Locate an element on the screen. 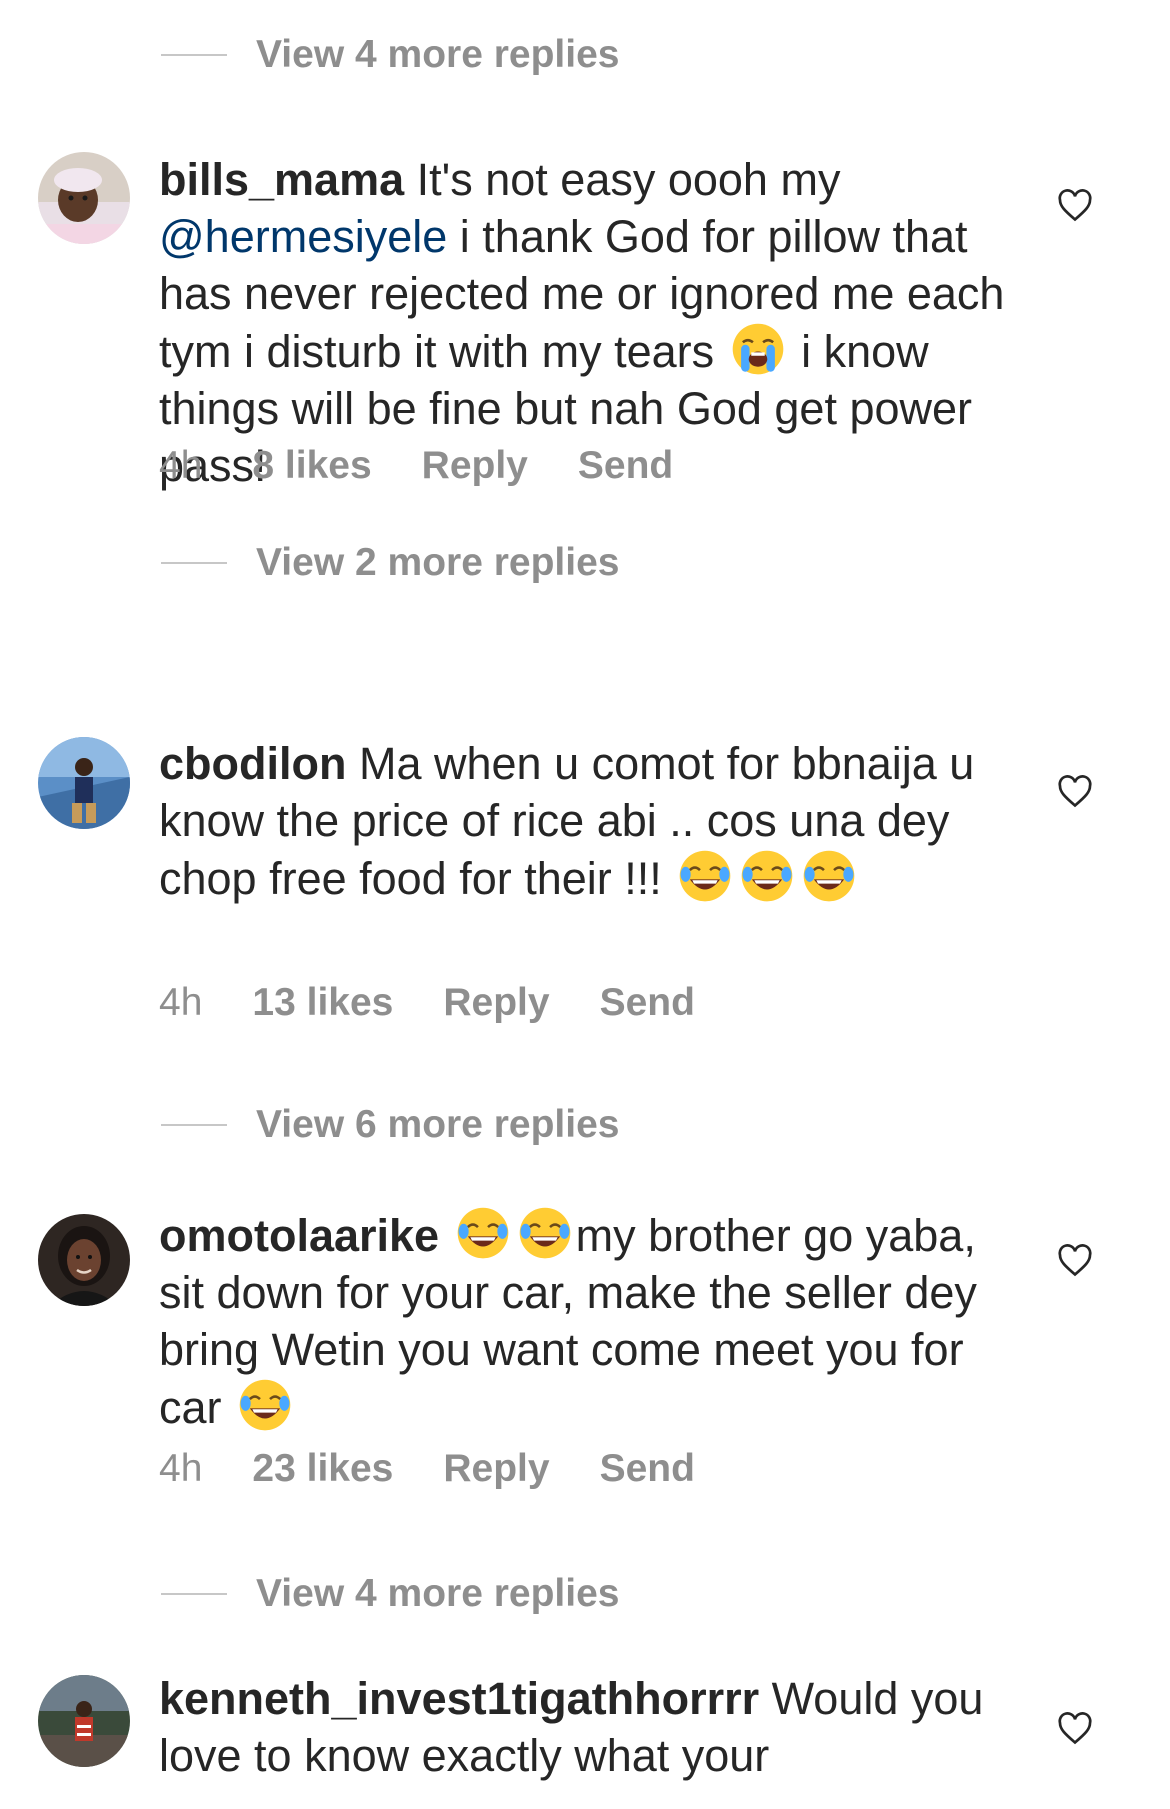 The height and width of the screenshot is (1809, 1170). mention-link: @hermesiyele is located at coordinates (303, 236).